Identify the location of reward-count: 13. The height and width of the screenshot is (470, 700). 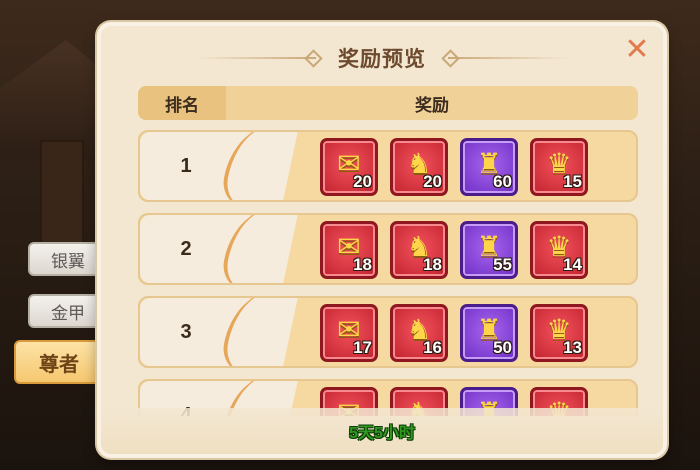
(572, 347).